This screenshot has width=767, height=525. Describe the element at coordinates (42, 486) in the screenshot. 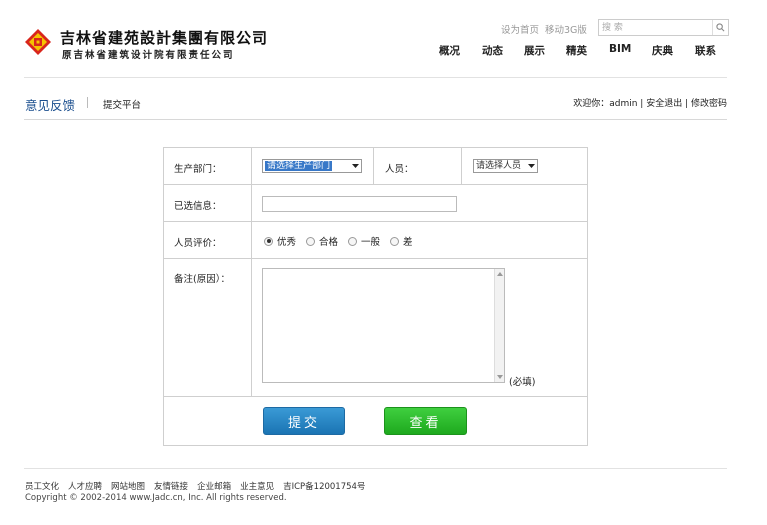

I see `footer-link-culture: 员工文化` at that location.